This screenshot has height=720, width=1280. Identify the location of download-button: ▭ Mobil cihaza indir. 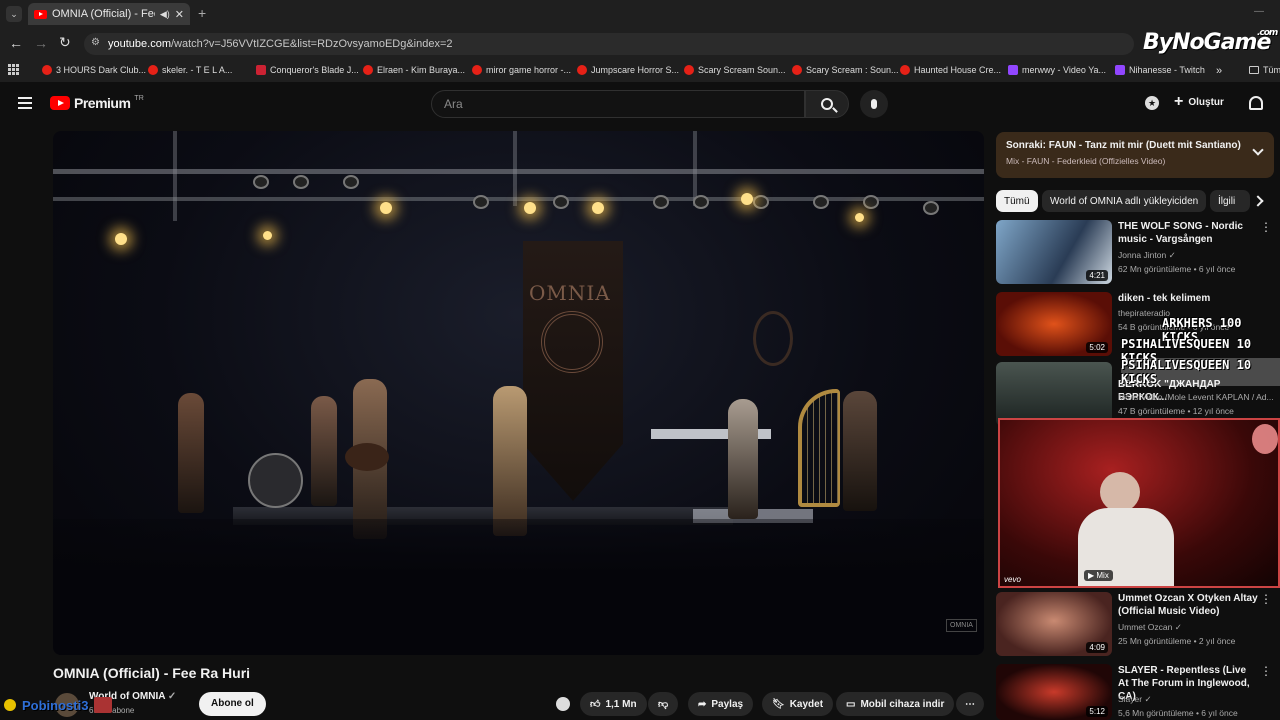
(895, 704).